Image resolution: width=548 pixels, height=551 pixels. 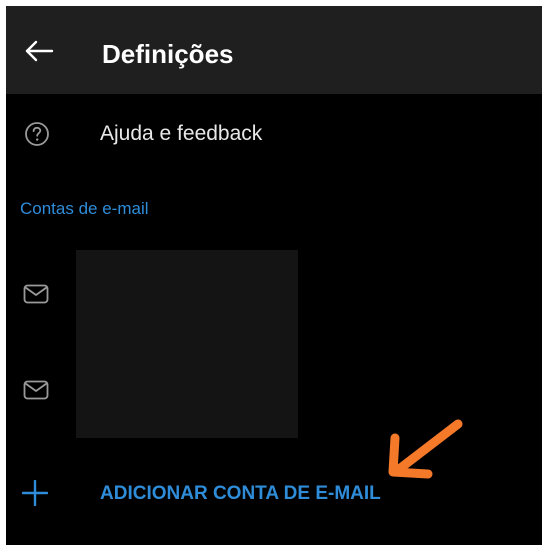 I want to click on add-email-account-label: ADICIONAR CONTA DE E-MAIL, so click(x=240, y=493).